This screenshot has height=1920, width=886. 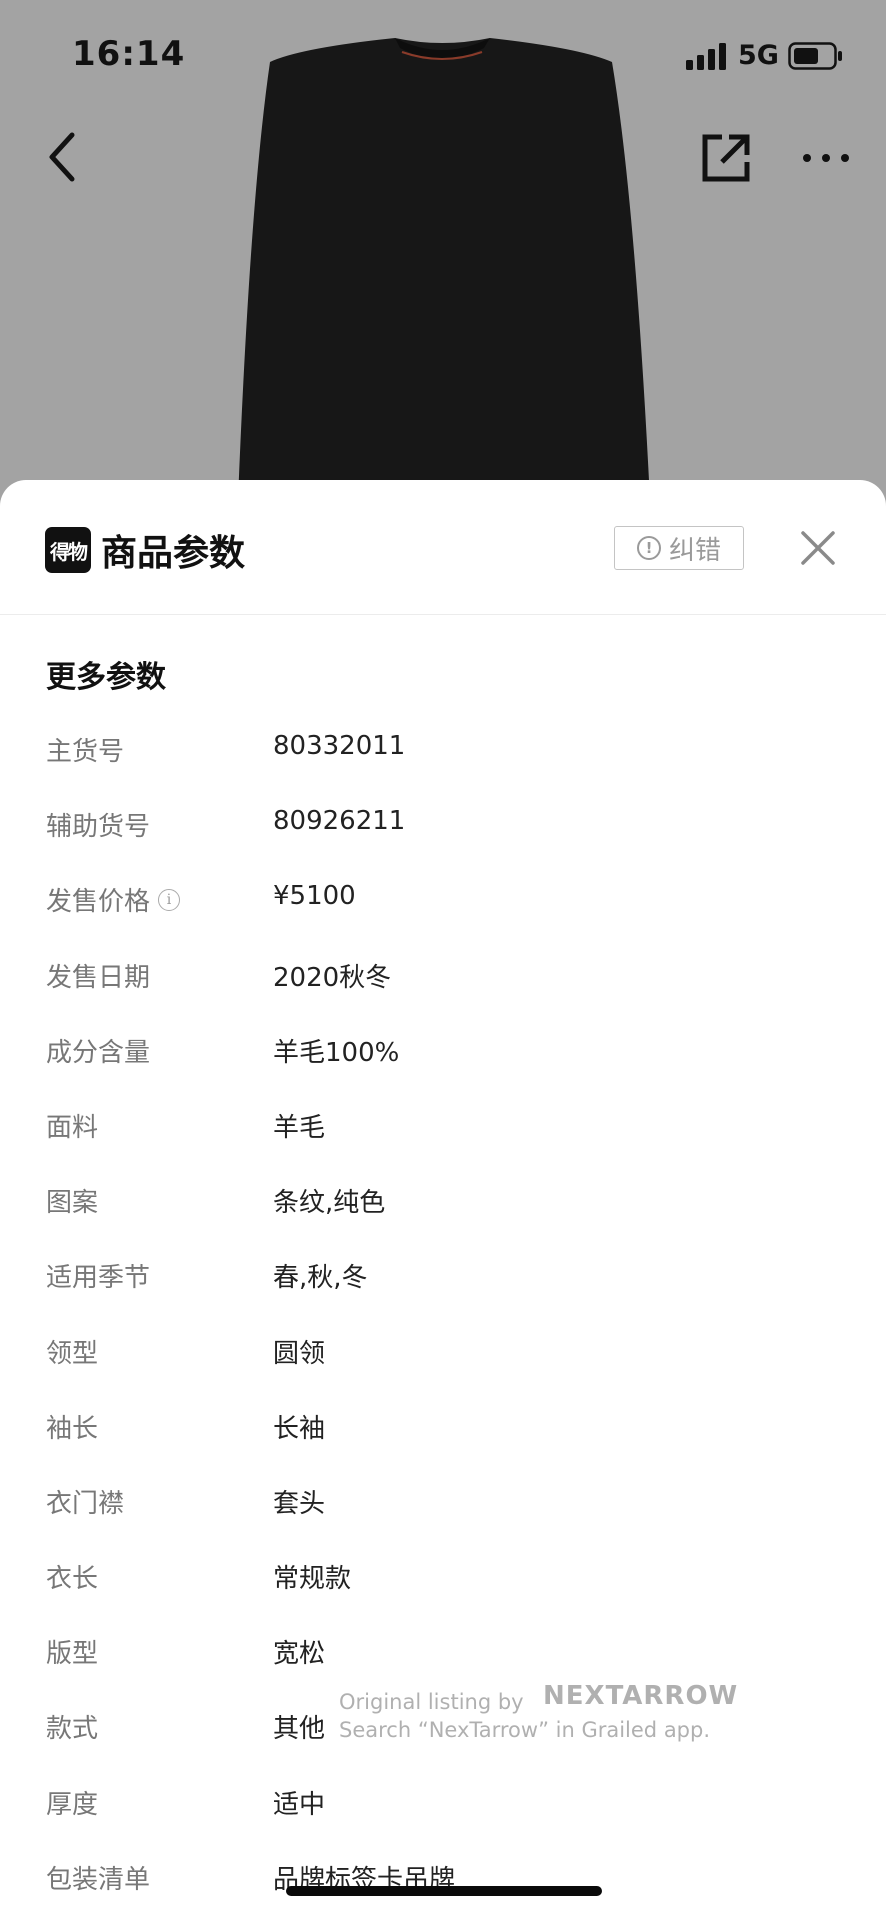 What do you see at coordinates (98, 1278) in the screenshot?
I see `param-label: 适用季节` at bounding box center [98, 1278].